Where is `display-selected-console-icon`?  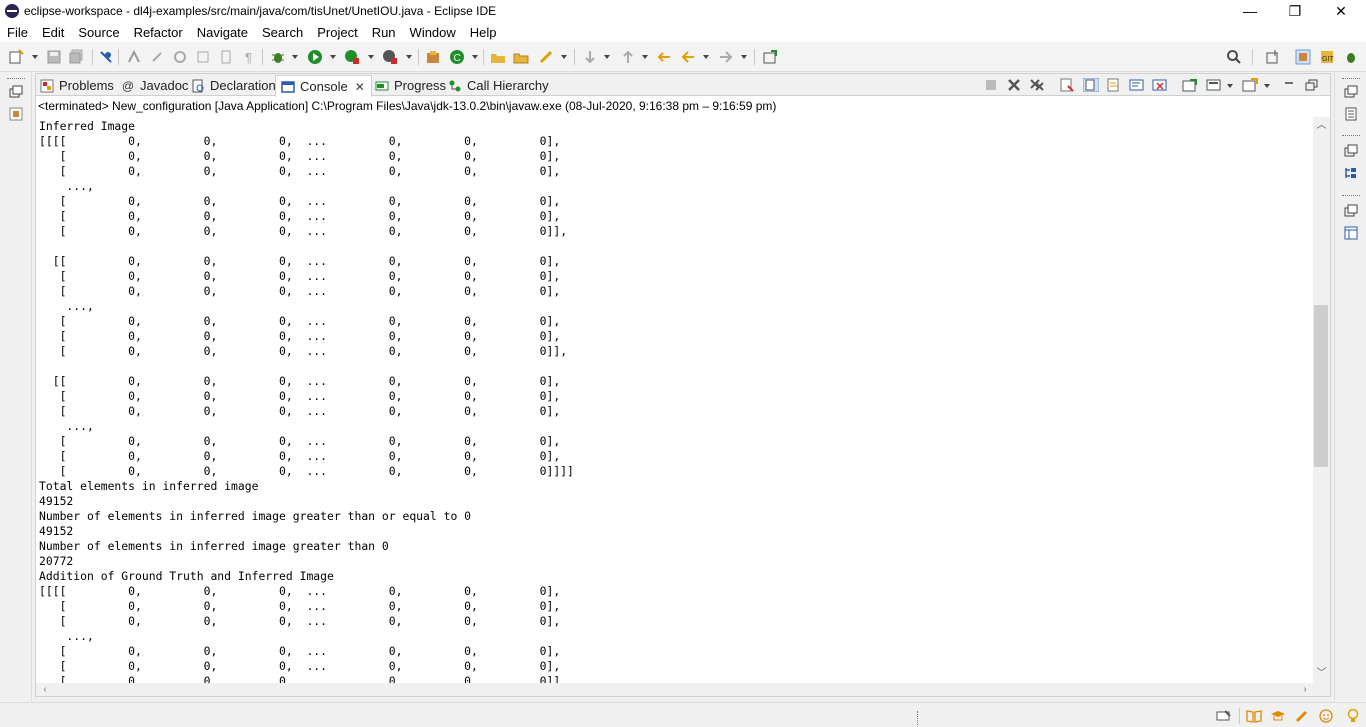 display-selected-console-icon is located at coordinates (1214, 85).